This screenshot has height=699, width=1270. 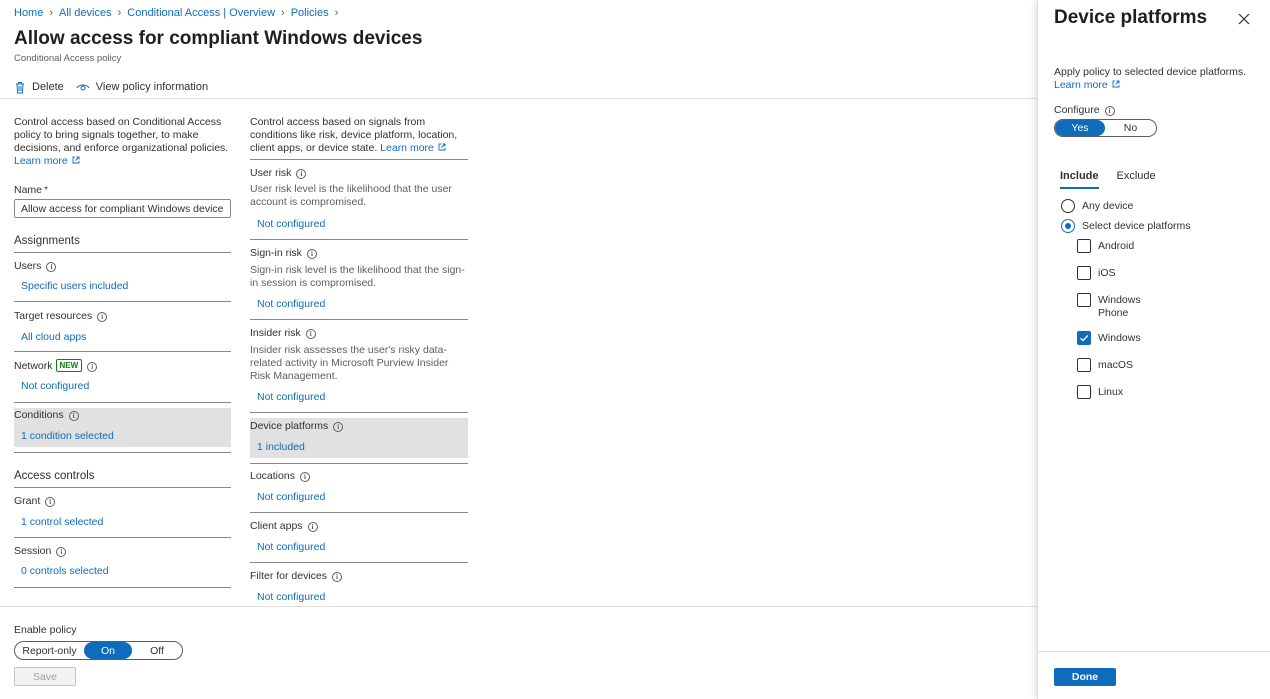 I want to click on view-policy-info-button: View policy information, so click(x=142, y=87).